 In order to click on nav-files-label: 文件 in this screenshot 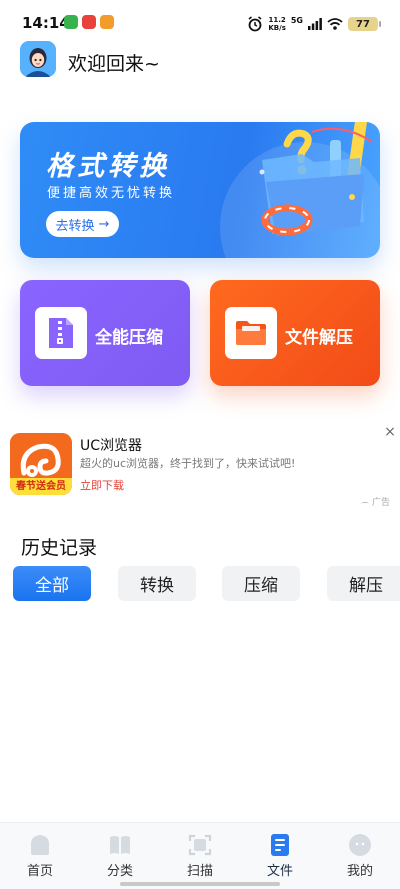, I will do `click(279, 871)`.